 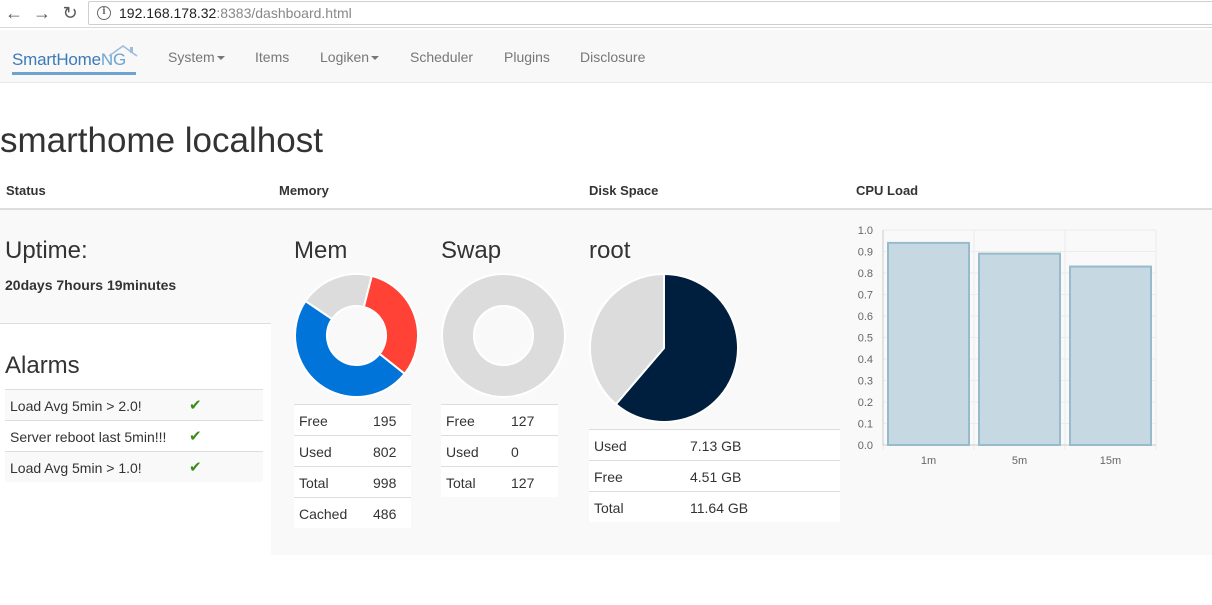 I want to click on reload-icon: ↻, so click(x=70, y=13).